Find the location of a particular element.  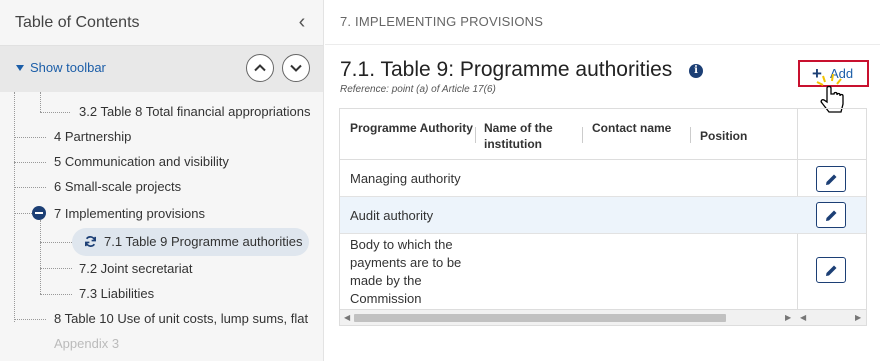

chevron-down-icon is located at coordinates (296, 68).